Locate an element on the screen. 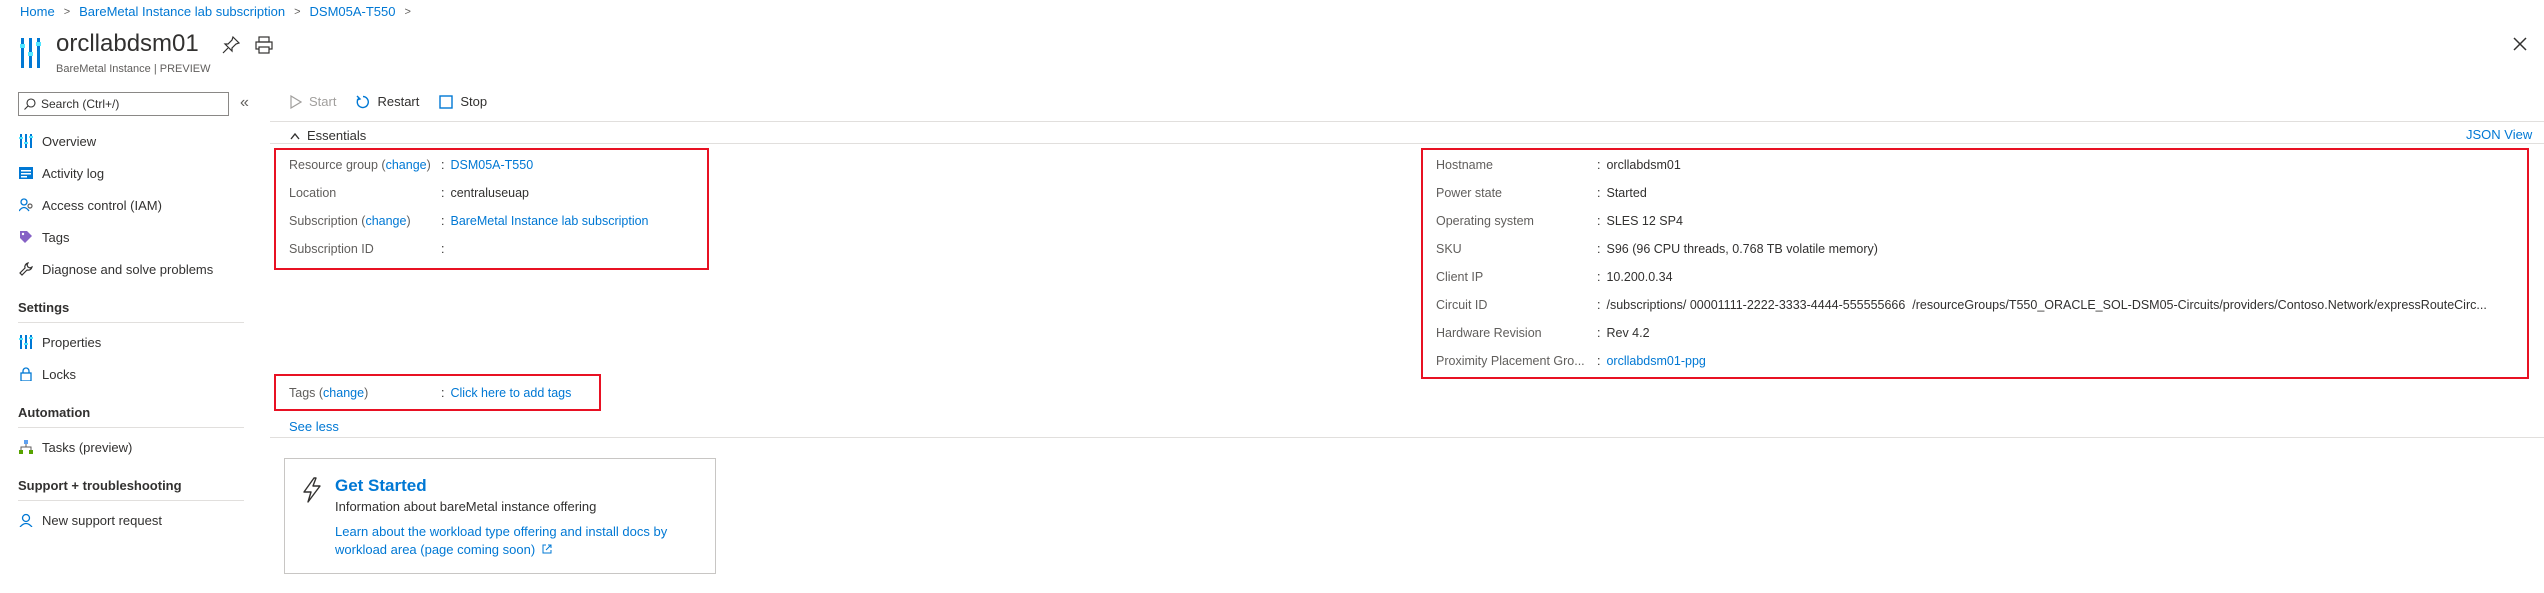 The image size is (2544, 593). search-input: Search (Ctrl+/) is located at coordinates (123, 104).